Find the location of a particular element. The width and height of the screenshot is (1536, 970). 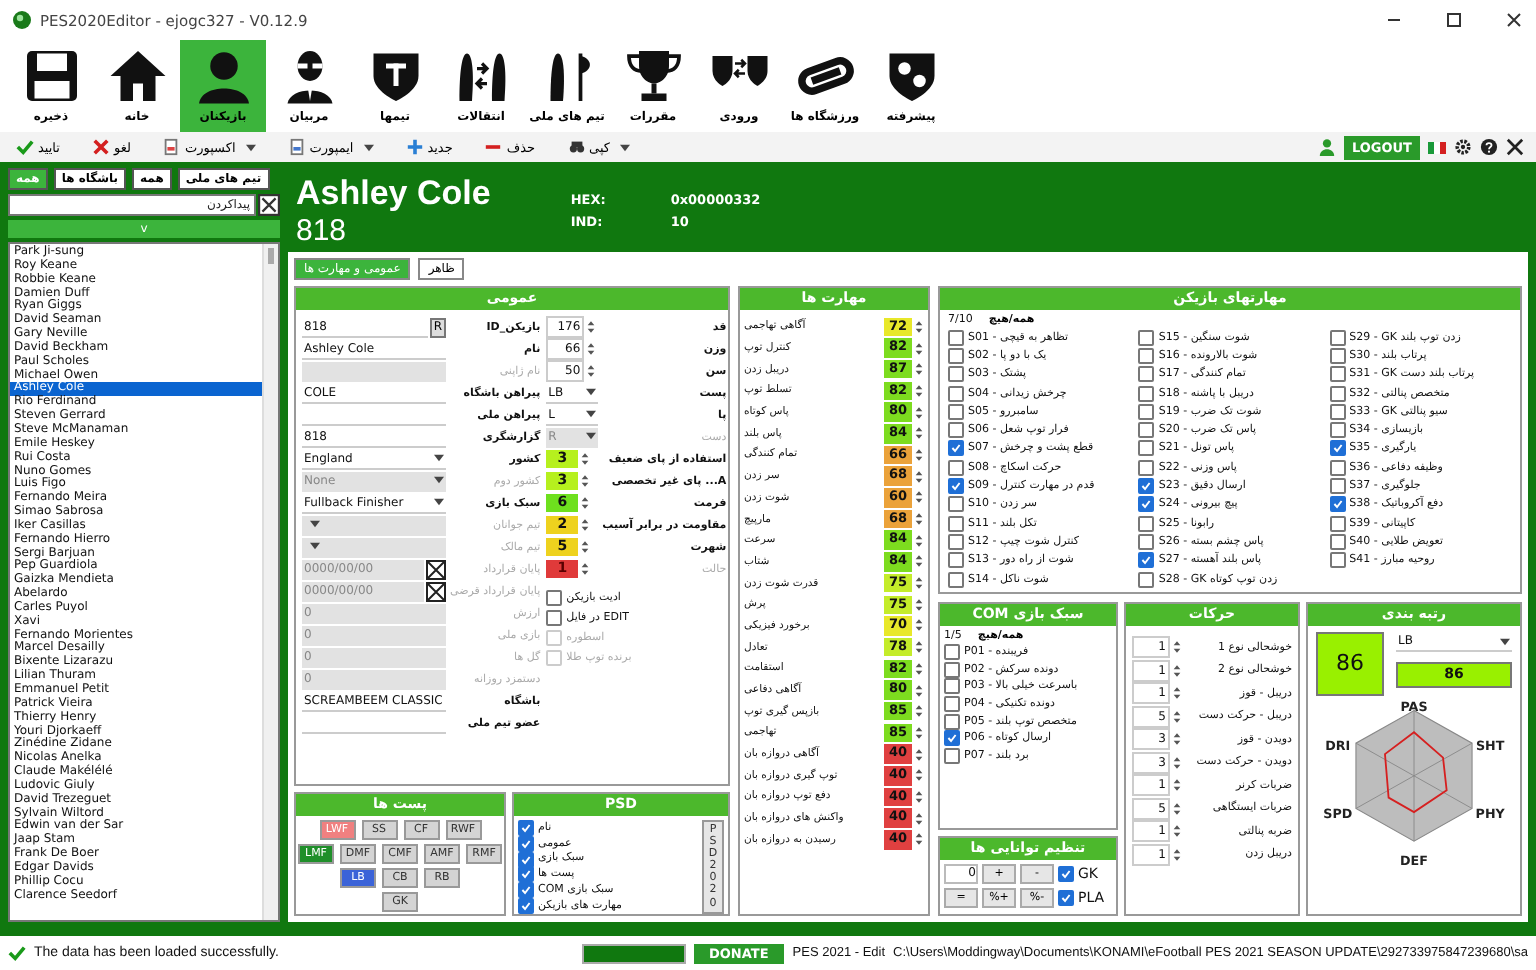

maximize-icon is located at coordinates (1454, 20).